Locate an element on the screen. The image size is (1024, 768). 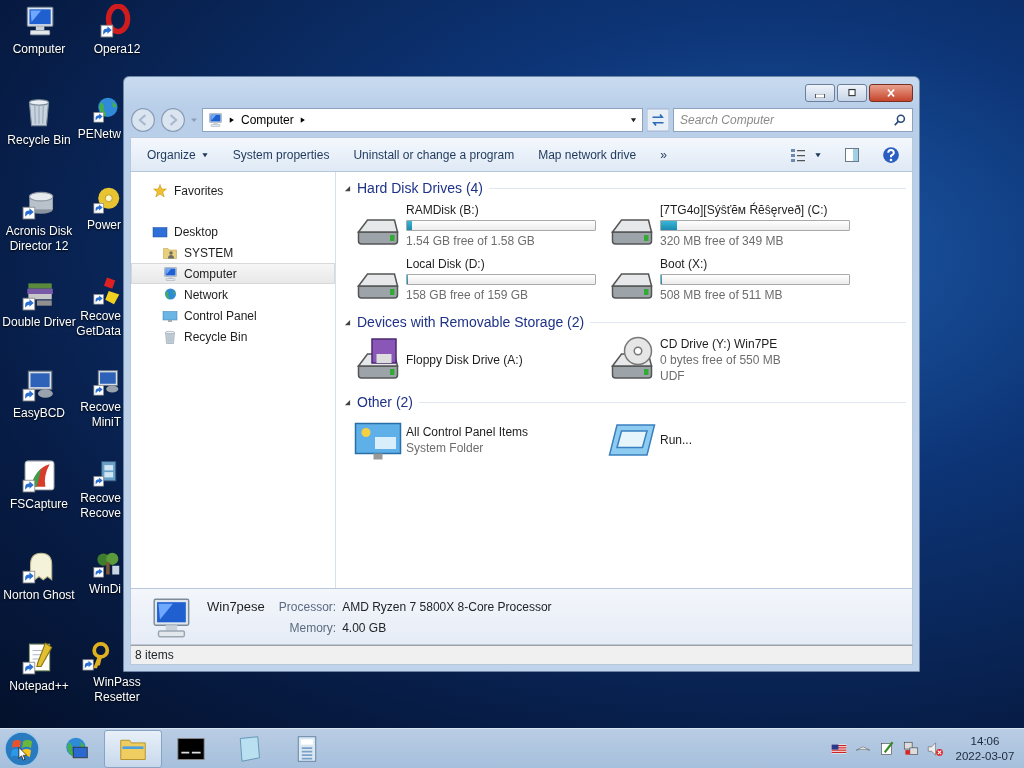
icon-label: WinDi is located at coordinates (105, 589).